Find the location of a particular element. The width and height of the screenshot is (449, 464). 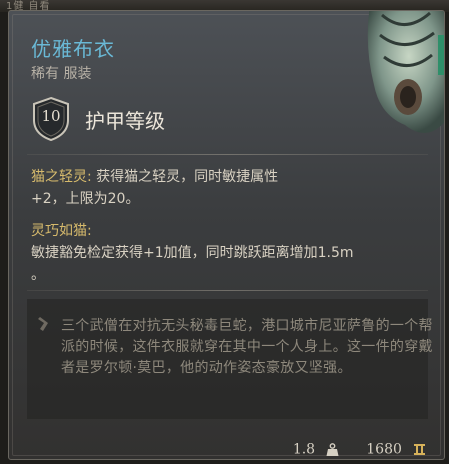

armor-class-label: 护甲等级 is located at coordinates (125, 121).